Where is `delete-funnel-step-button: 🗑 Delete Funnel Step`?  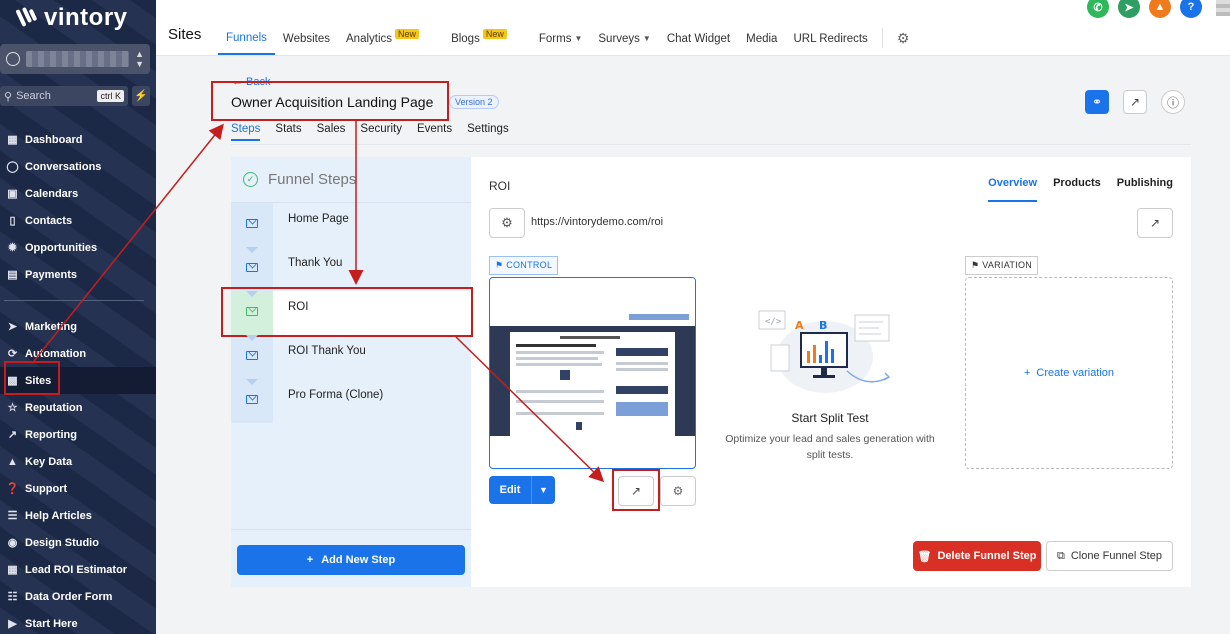 delete-funnel-step-button: 🗑 Delete Funnel Step is located at coordinates (977, 556).